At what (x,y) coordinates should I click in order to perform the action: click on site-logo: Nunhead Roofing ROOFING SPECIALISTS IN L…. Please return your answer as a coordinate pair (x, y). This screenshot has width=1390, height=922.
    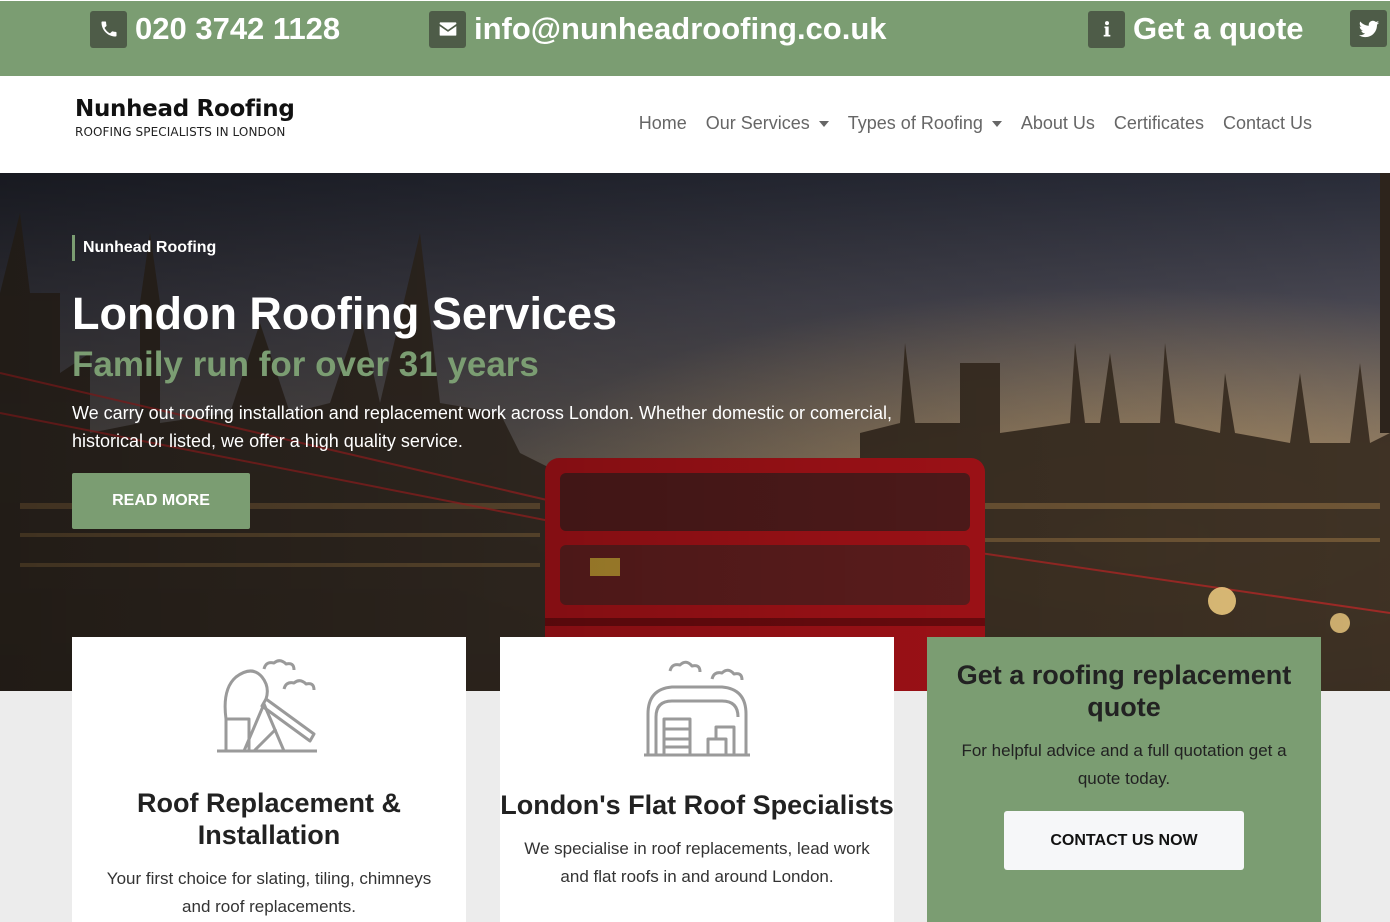
    Looking at the image, I should click on (185, 117).